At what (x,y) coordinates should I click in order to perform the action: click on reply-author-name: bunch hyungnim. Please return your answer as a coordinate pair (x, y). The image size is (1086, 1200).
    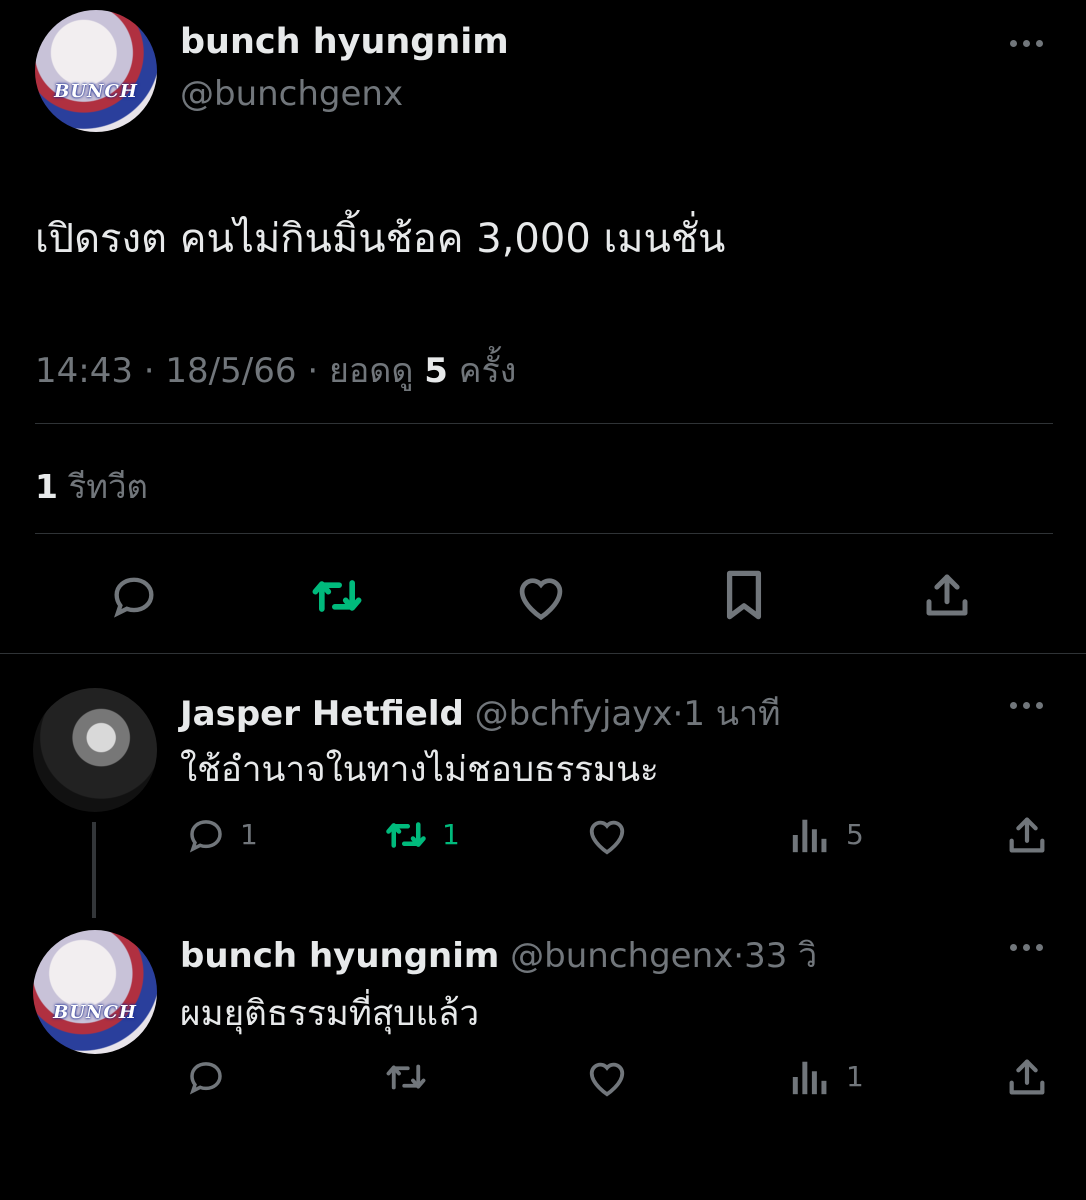
    Looking at the image, I should click on (339, 956).